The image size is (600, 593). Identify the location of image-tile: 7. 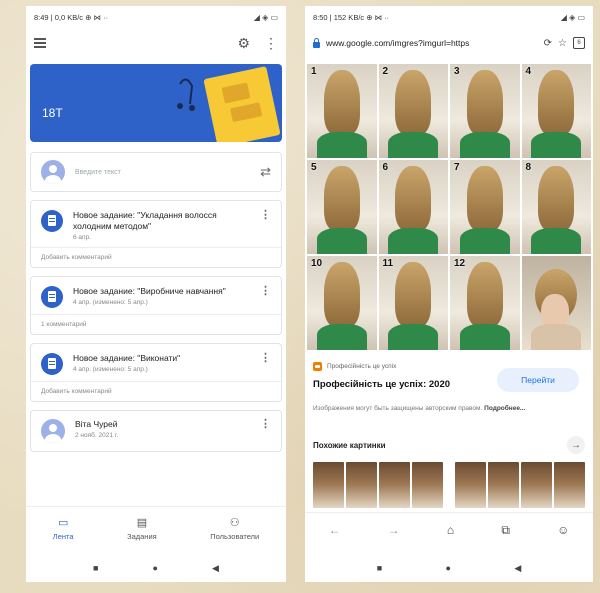
(485, 207).